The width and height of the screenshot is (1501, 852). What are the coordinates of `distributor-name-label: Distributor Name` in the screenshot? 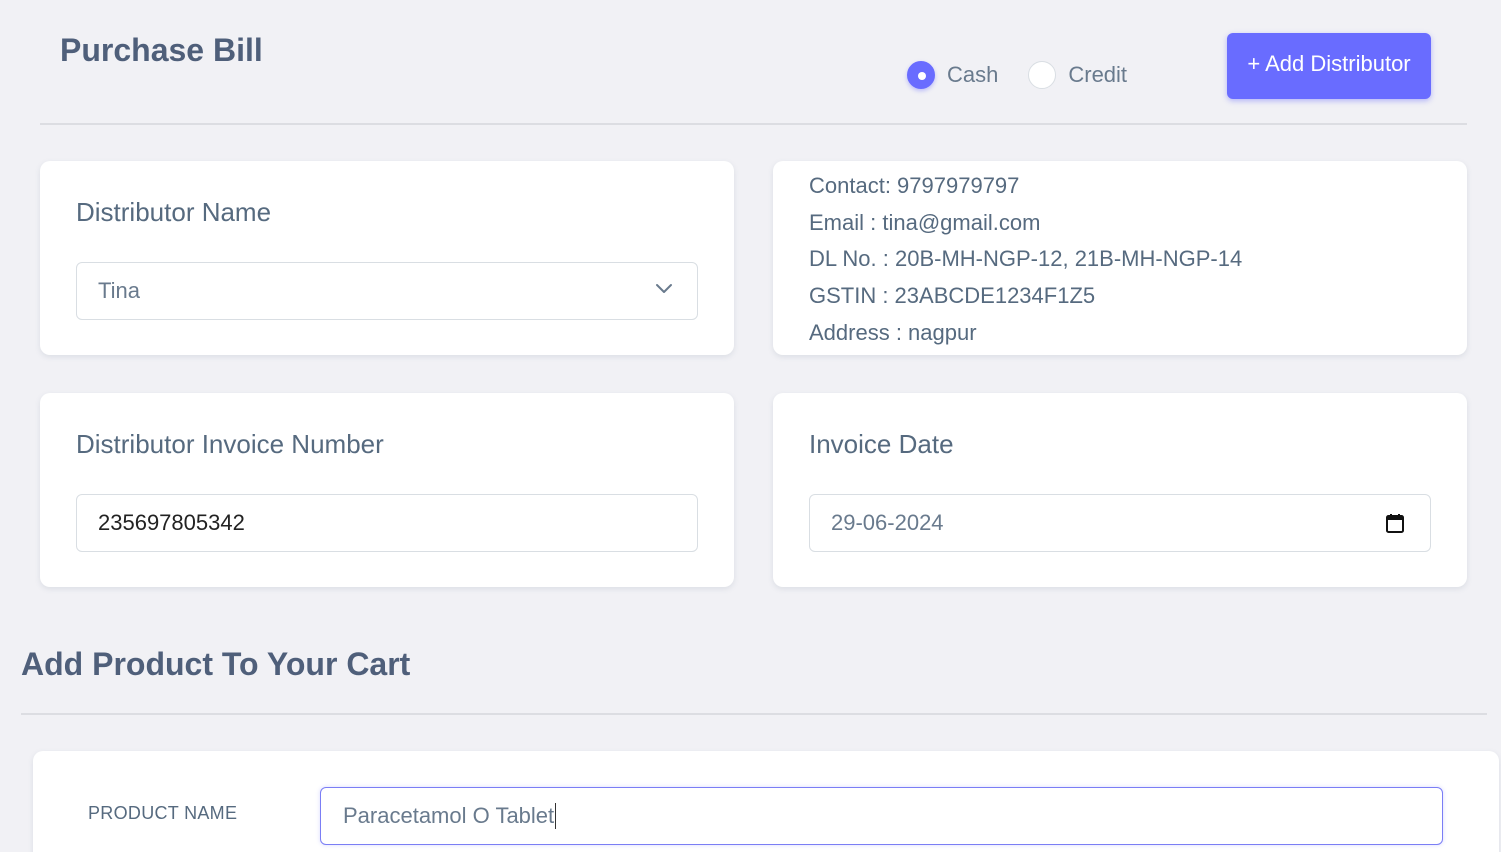 It's located at (174, 212).